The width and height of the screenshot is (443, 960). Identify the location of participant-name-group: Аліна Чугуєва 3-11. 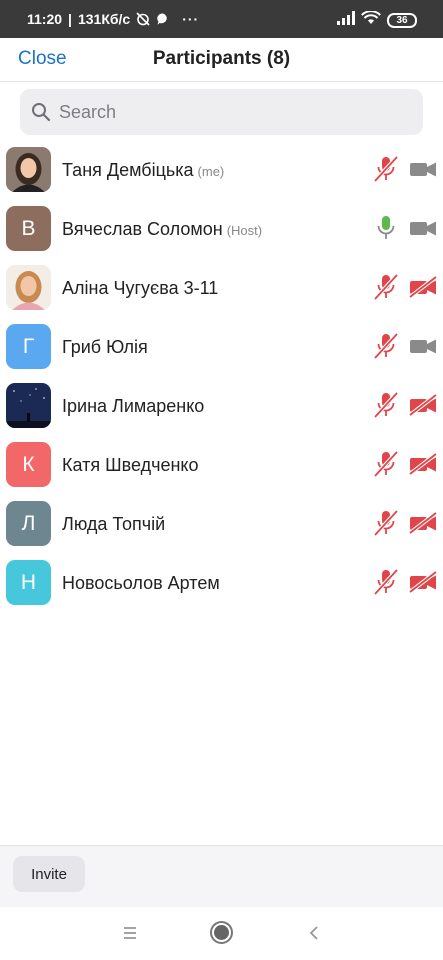
(140, 288).